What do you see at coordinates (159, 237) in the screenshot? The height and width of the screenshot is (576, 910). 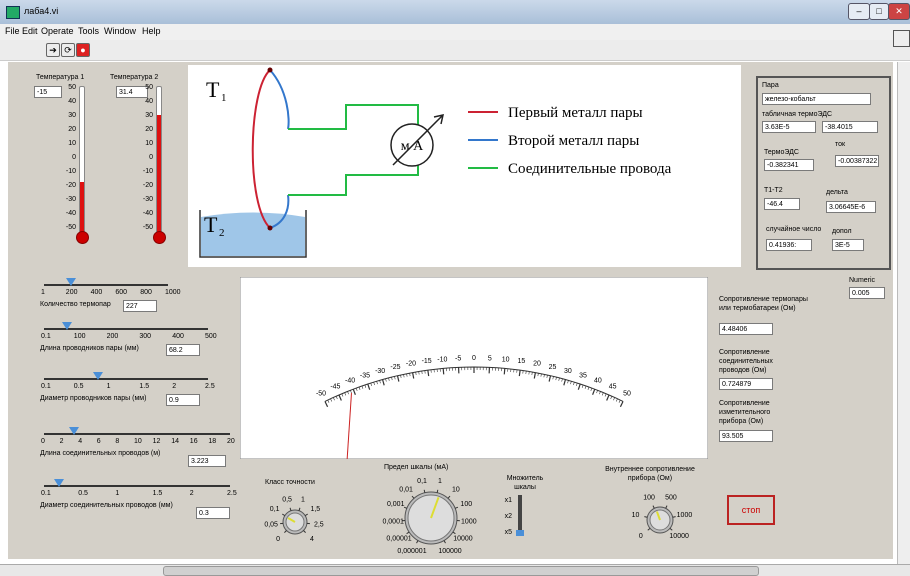 I see `thermo2-bulb` at bounding box center [159, 237].